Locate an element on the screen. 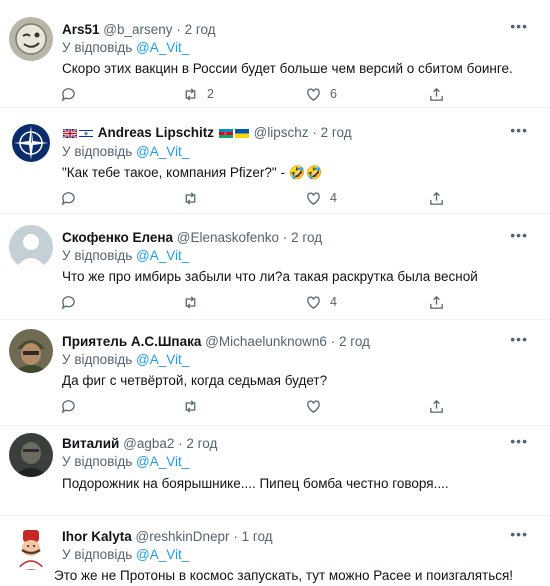  author-handle: @lipschz is located at coordinates (281, 132).